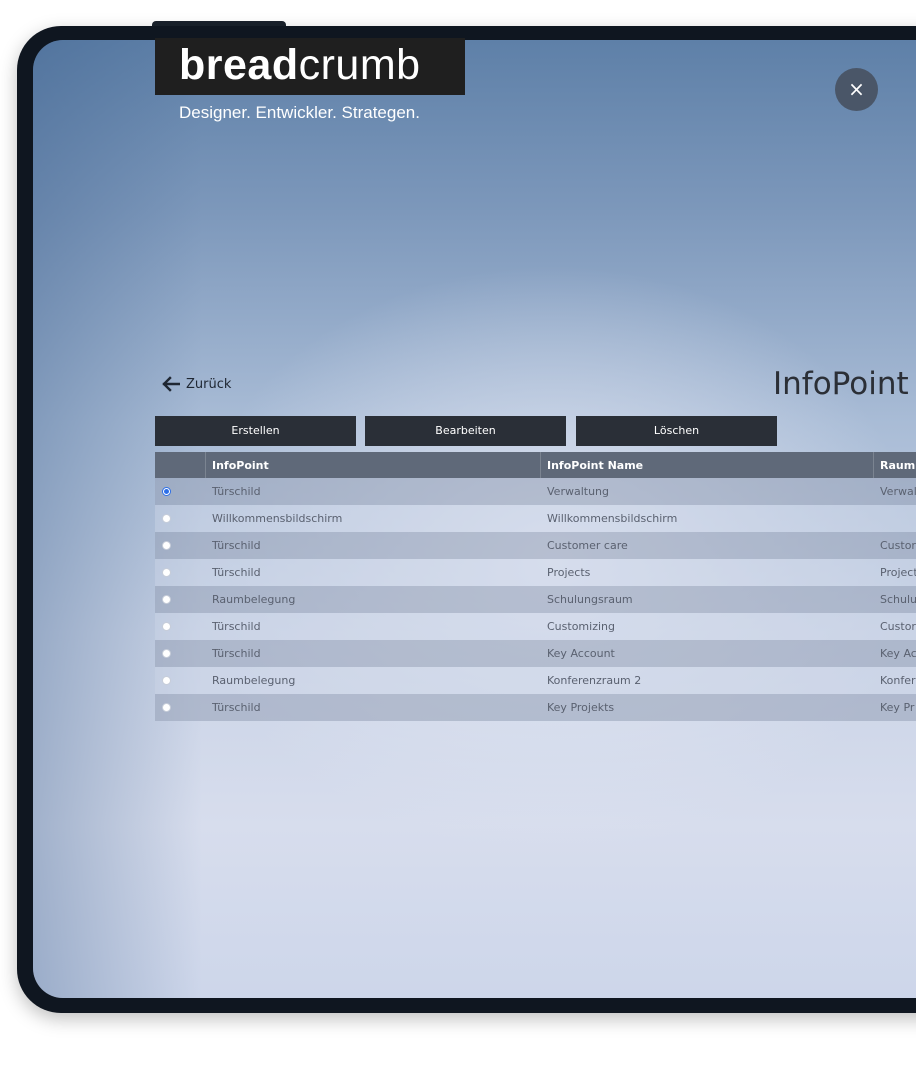 The height and width of the screenshot is (1080, 916). What do you see at coordinates (535, 626) in the screenshot?
I see `table-row: Türschild Customizing Custor` at bounding box center [535, 626].